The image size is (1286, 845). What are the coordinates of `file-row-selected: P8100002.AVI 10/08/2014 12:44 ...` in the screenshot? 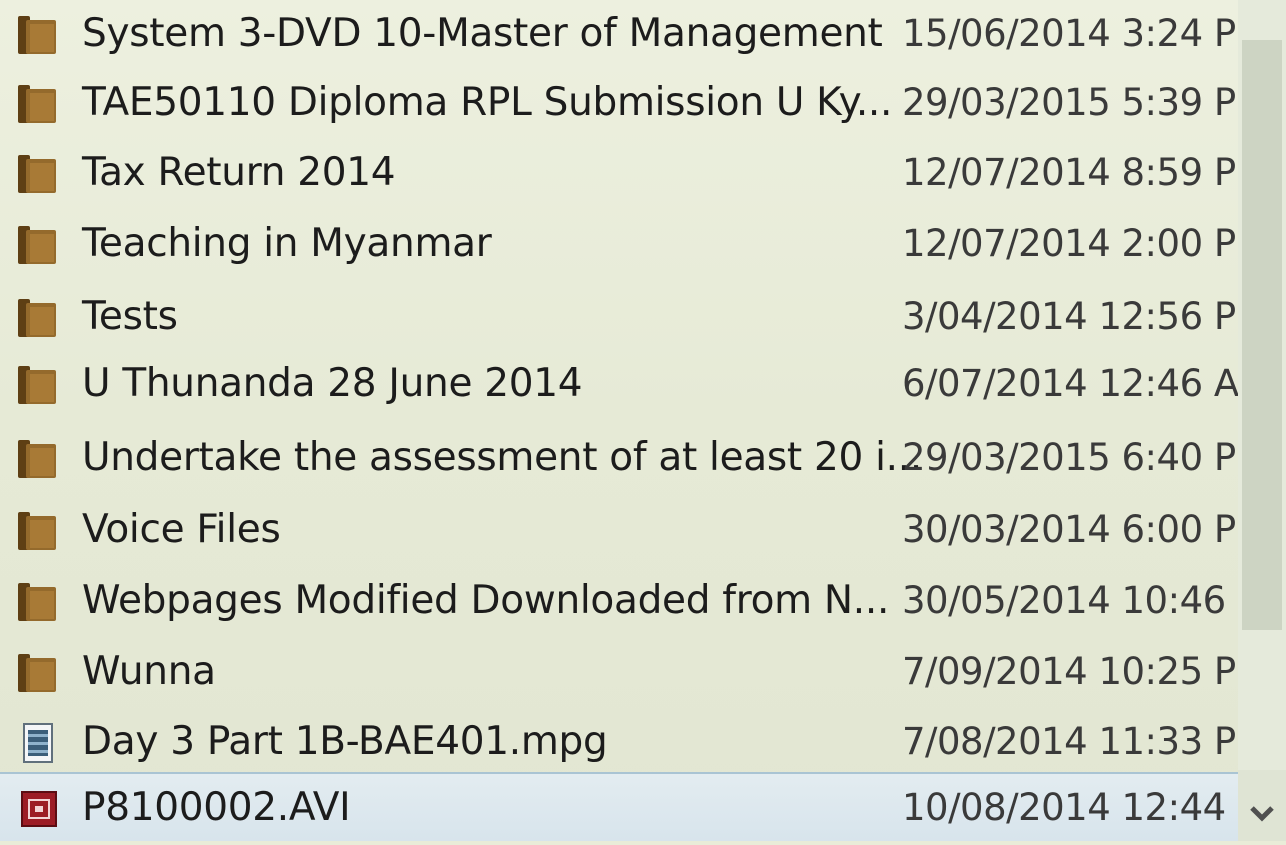 It's located at (619, 806).